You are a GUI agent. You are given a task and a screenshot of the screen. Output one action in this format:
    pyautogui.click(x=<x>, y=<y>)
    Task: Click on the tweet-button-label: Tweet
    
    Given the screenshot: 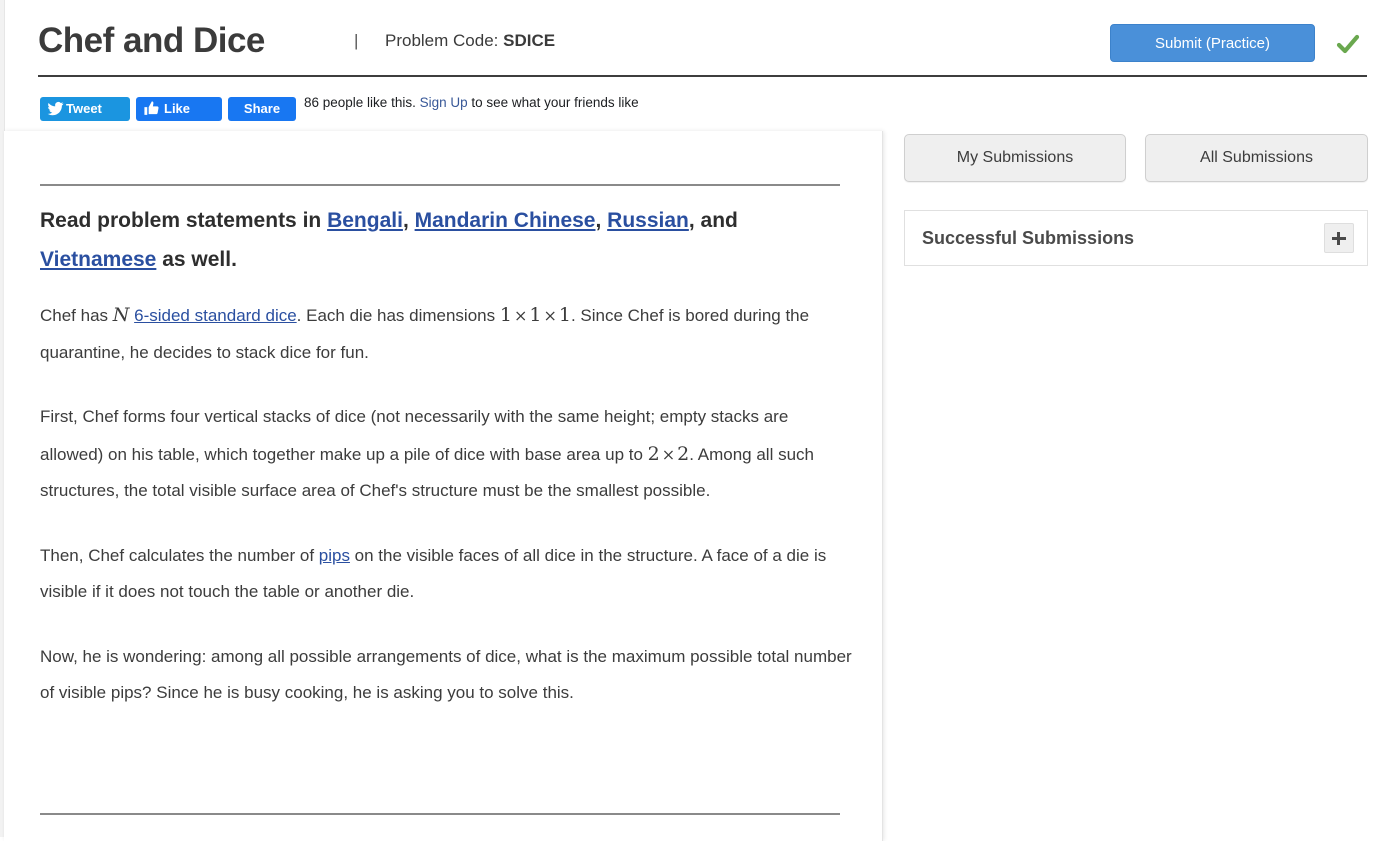 What is the action you would take?
    pyautogui.click(x=84, y=108)
    